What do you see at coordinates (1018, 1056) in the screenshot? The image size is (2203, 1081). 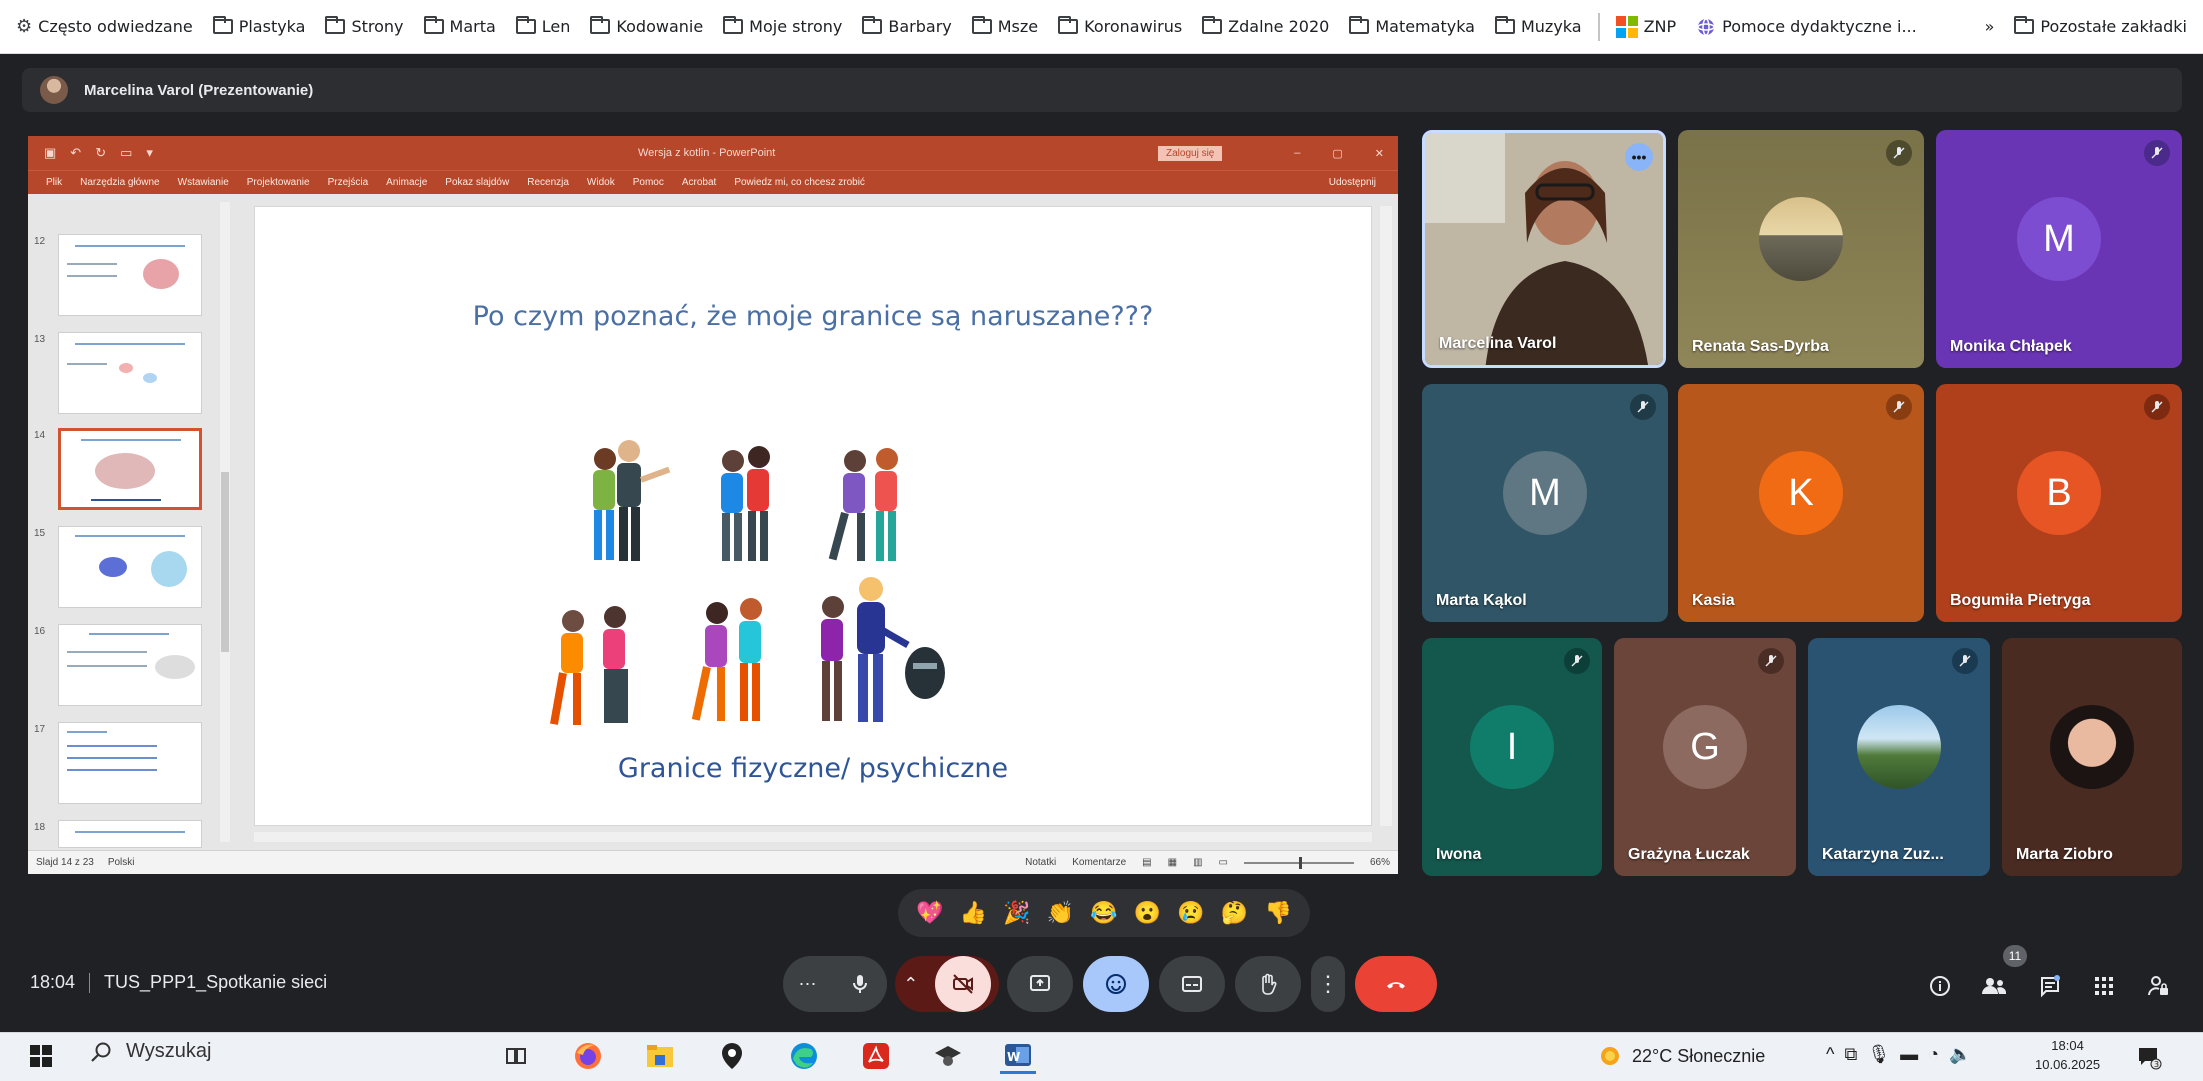 I see `word-icon: W` at bounding box center [1018, 1056].